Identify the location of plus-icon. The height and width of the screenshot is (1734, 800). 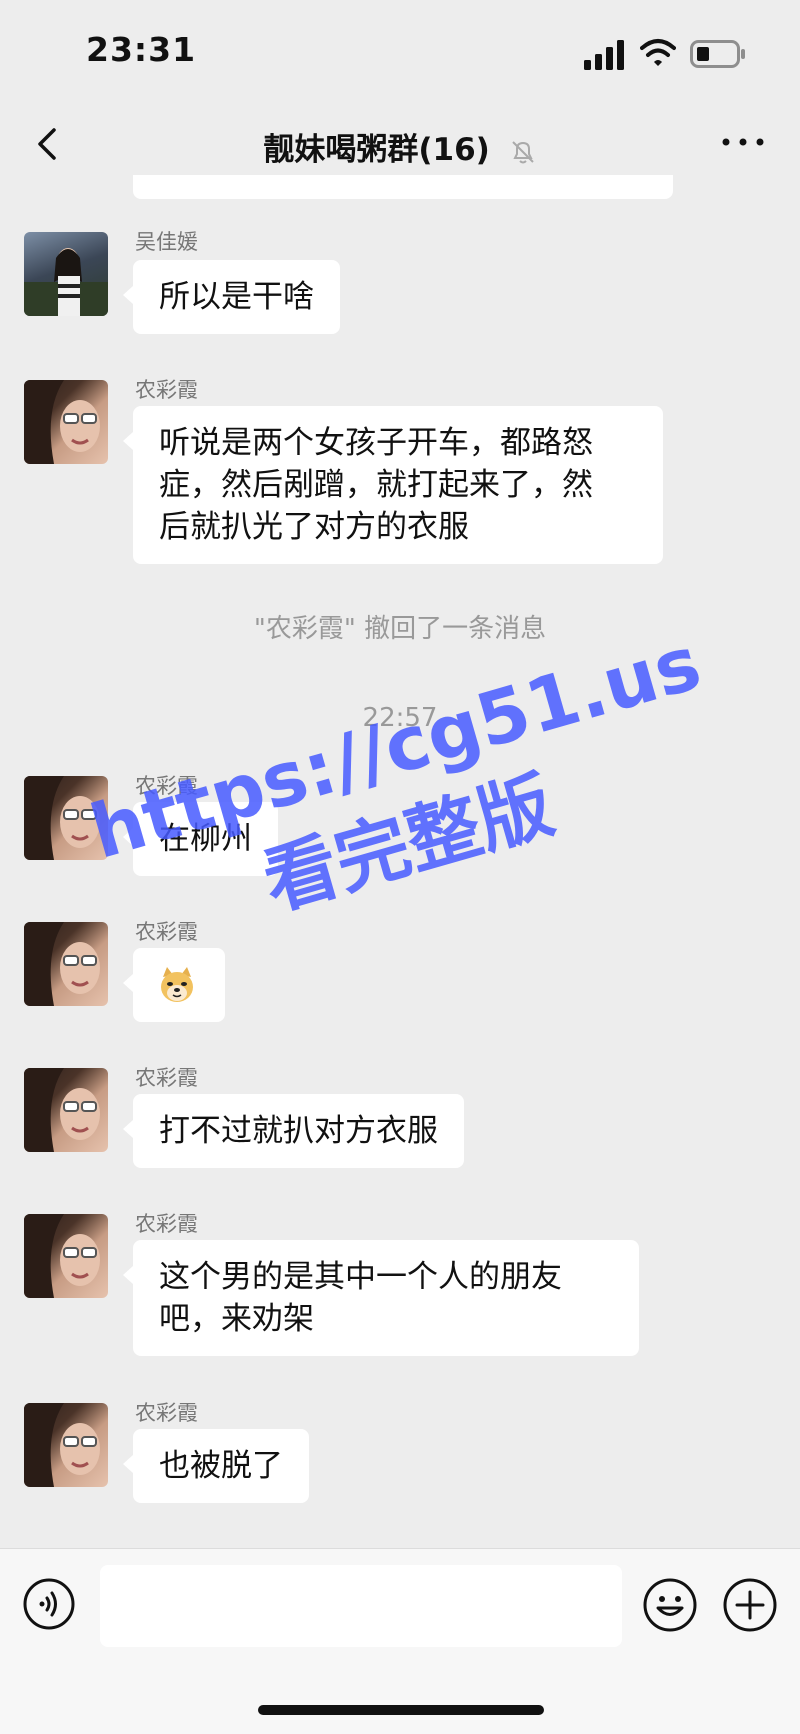
(750, 1605).